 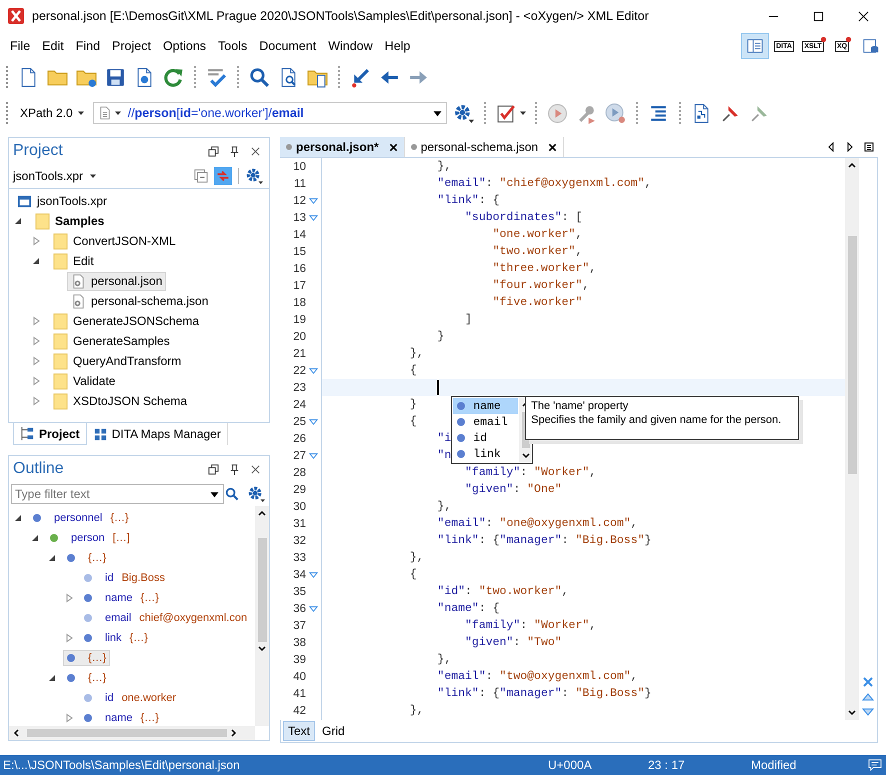 I want to click on previous-mark-icon, so click(x=868, y=697).